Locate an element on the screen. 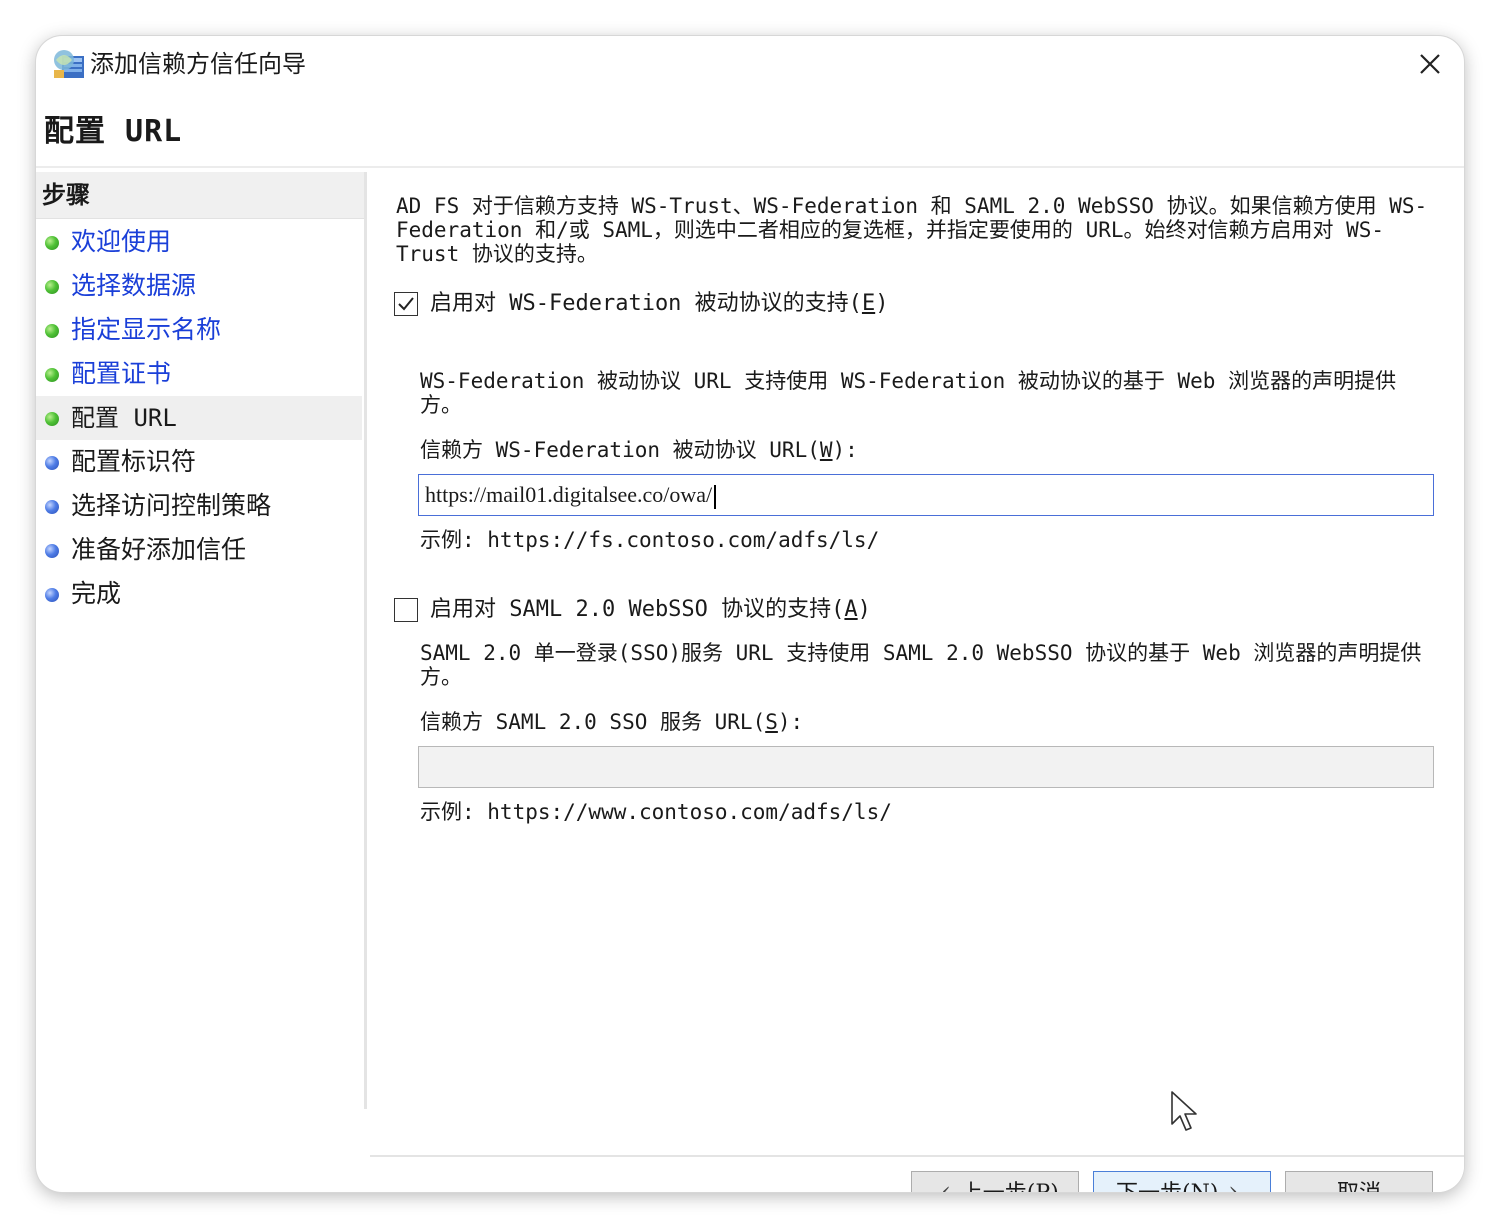 Image resolution: width=1500 pixels, height=1228 pixels. previous-button-label: 上一步(P) is located at coordinates (1010, 1183).